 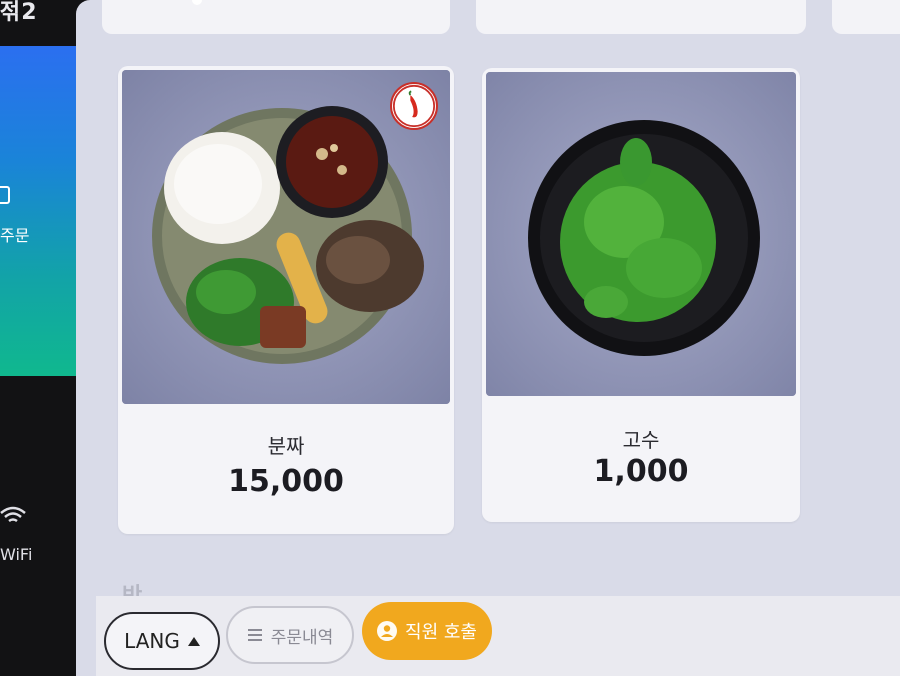 I want to click on wifi-icon, so click(x=13, y=514).